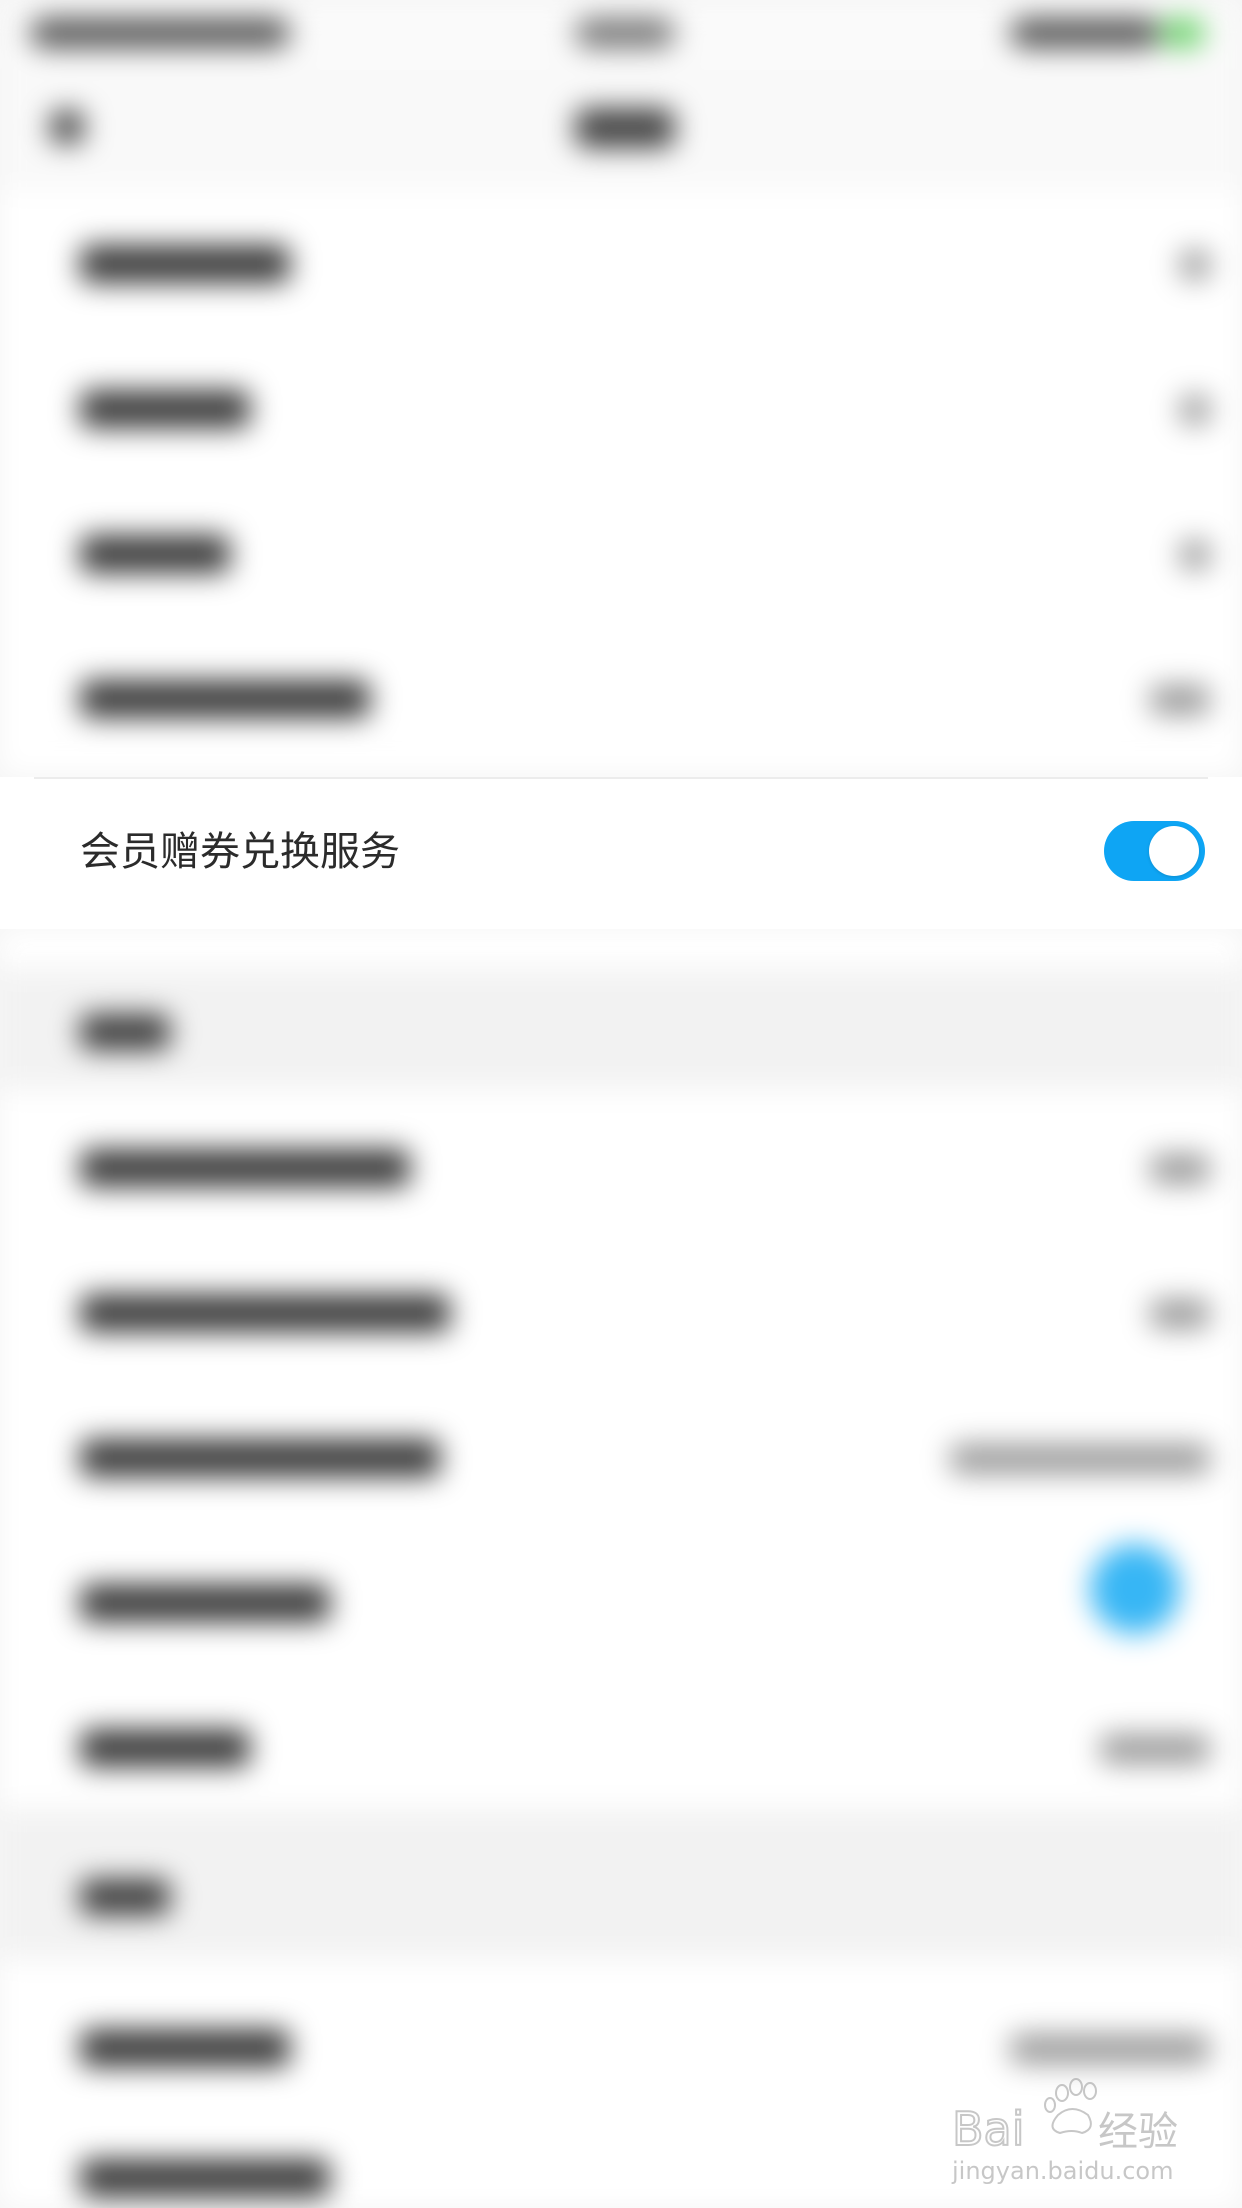 This screenshot has height=2208, width=1242. What do you see at coordinates (621, 35) in the screenshot?
I see `status-bar` at bounding box center [621, 35].